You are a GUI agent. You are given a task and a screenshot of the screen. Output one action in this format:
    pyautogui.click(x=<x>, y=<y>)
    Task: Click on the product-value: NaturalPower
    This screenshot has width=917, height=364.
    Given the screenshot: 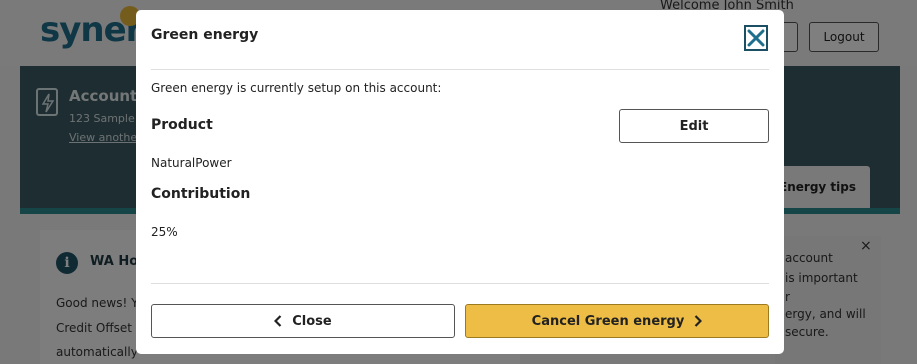 What is the action you would take?
    pyautogui.click(x=191, y=163)
    